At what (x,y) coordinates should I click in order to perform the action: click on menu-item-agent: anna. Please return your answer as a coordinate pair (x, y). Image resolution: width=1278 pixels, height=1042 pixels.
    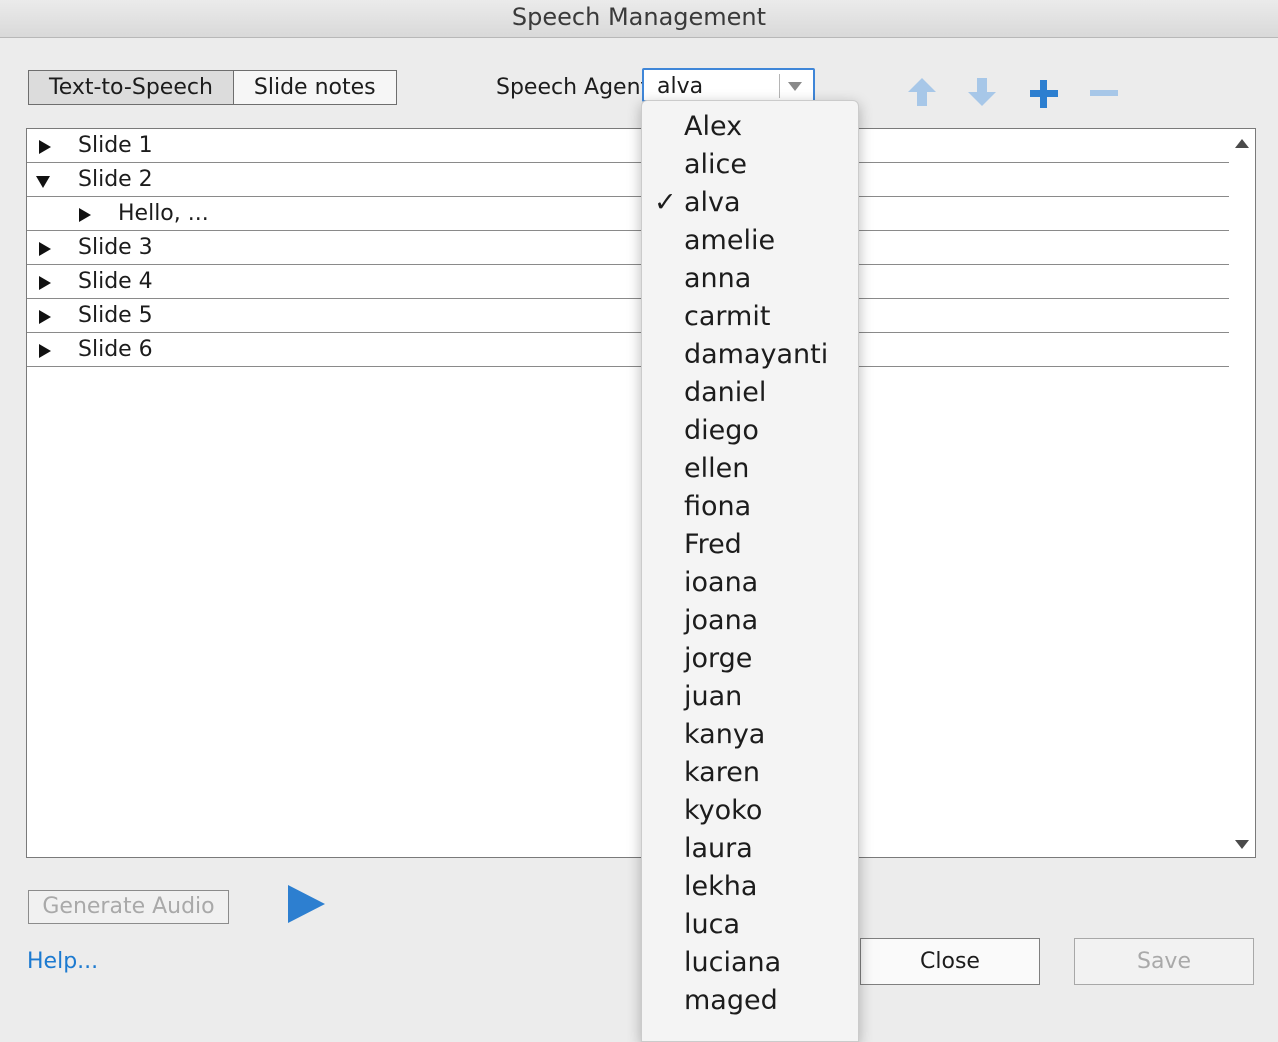
    Looking at the image, I should click on (750, 279).